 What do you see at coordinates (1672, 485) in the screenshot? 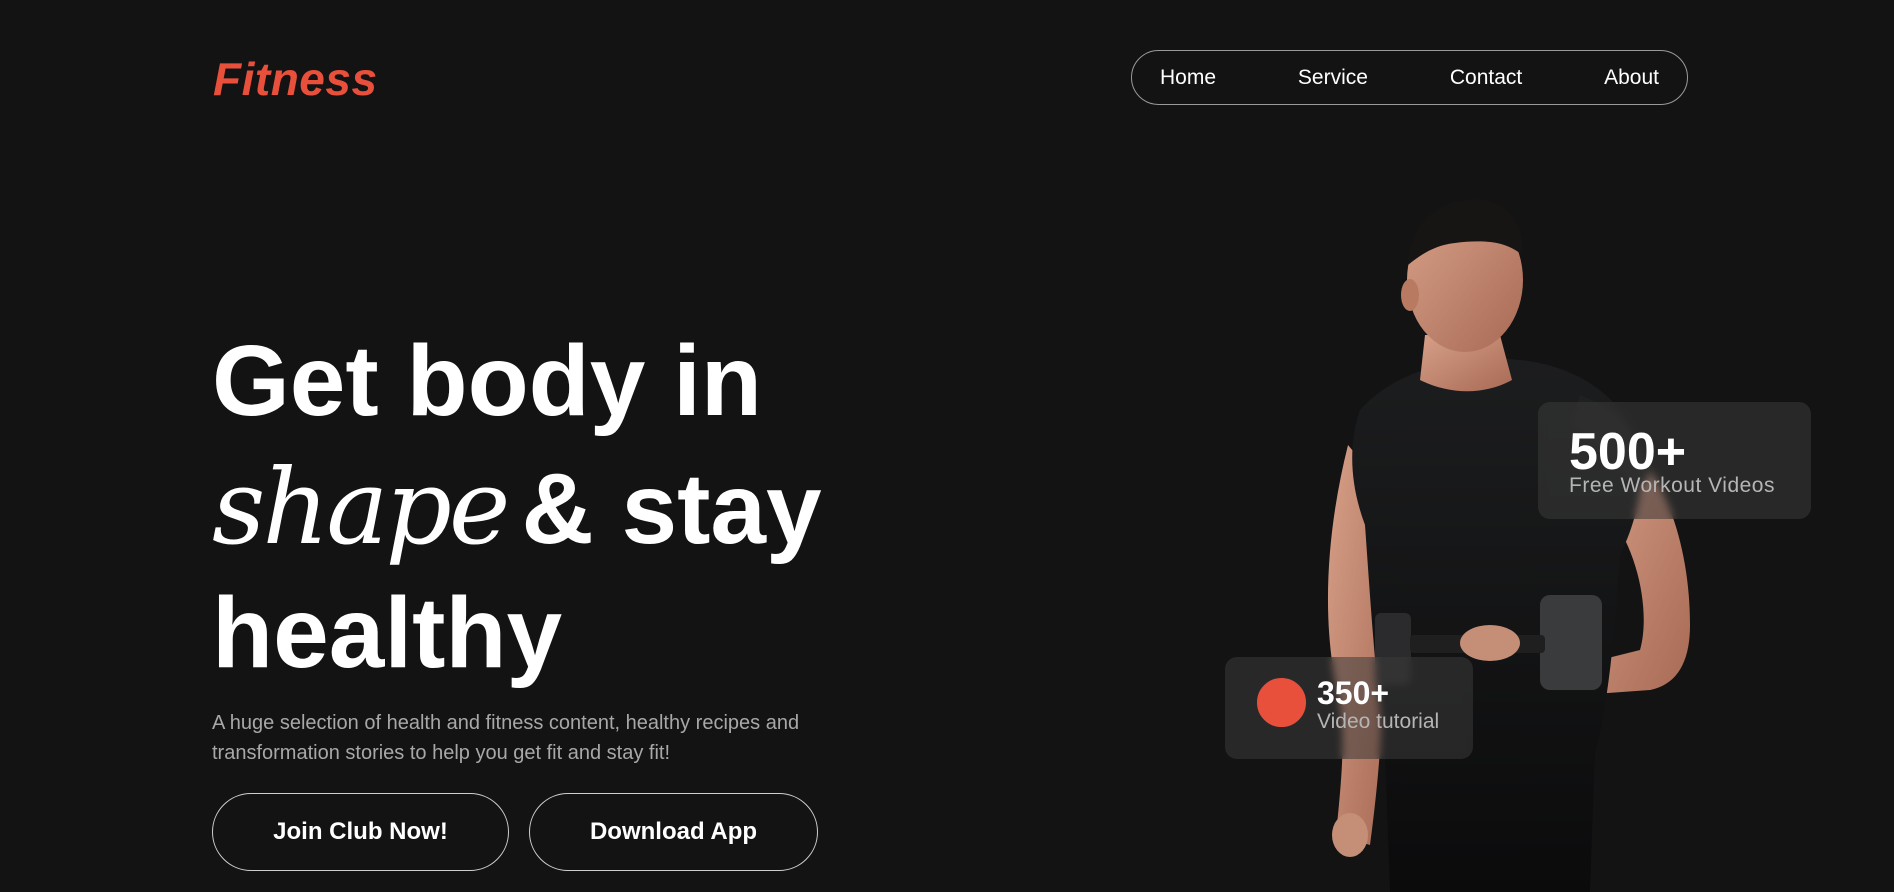
I see `workout-videos-label: Free Workout Videos` at bounding box center [1672, 485].